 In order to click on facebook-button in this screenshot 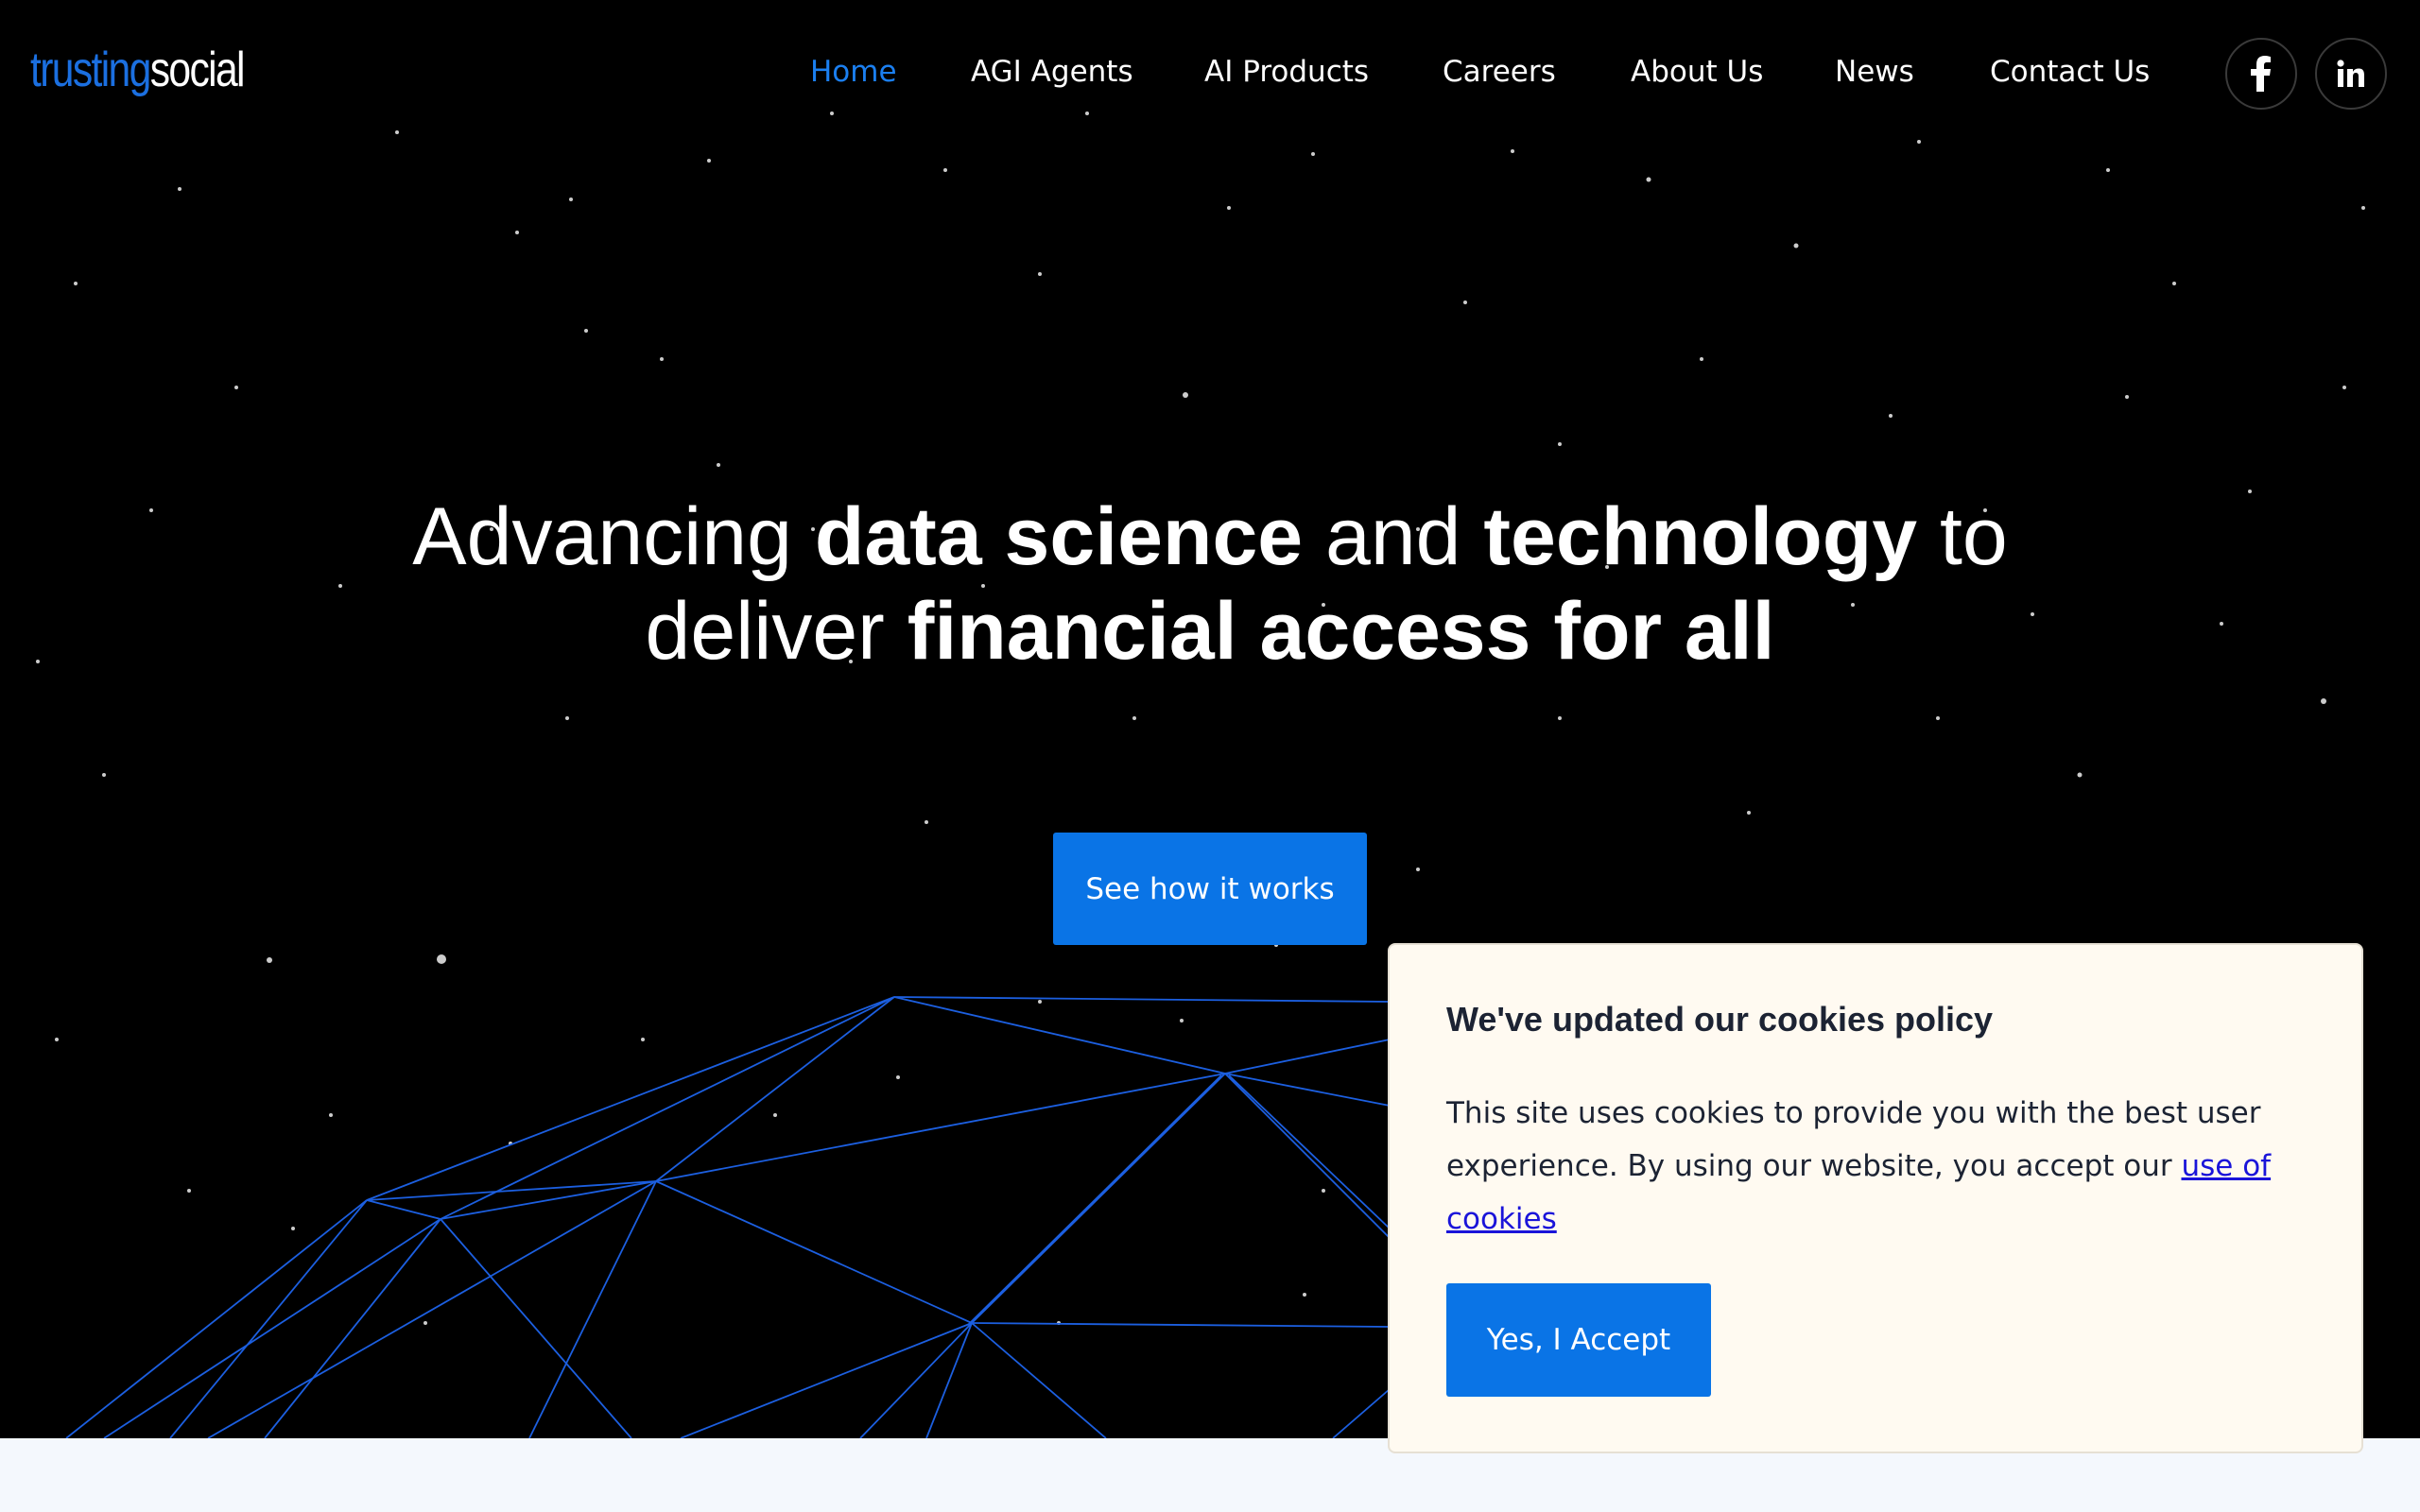, I will do `click(2261, 74)`.